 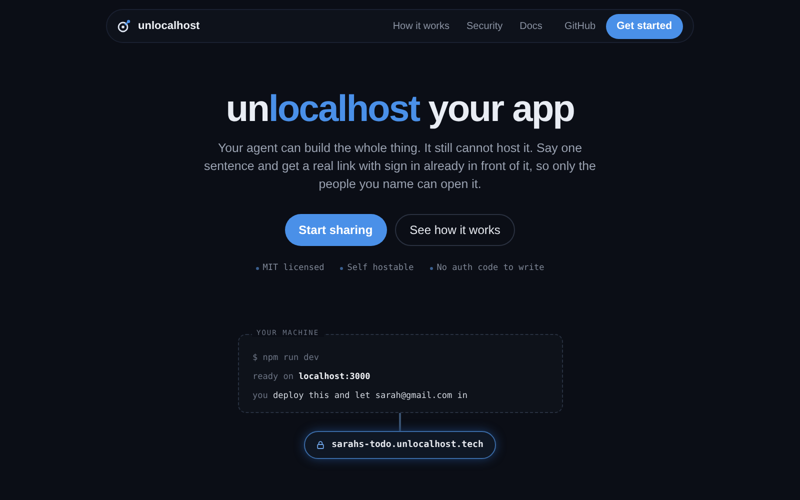 I want to click on hero-subtitle: Your agent can build the whole thing. It still cannot host it. Say one sentence and get a real link with sign in already in front of it, so only the people you name can open it., so click(x=400, y=166).